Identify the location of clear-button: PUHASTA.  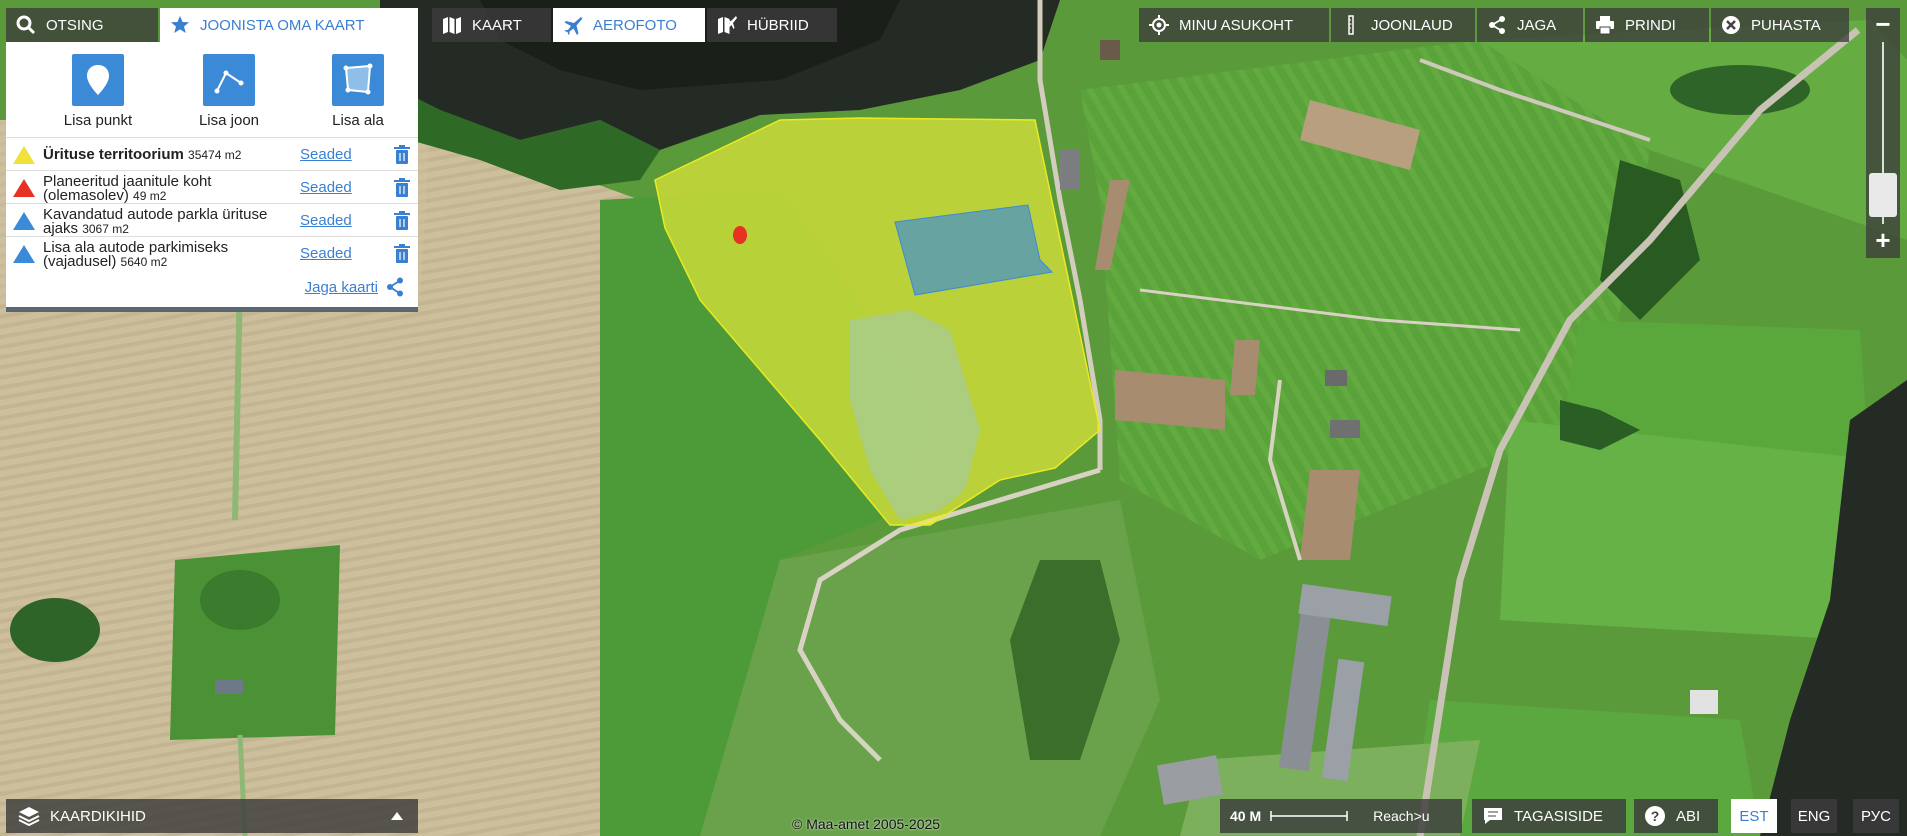
(1780, 25).